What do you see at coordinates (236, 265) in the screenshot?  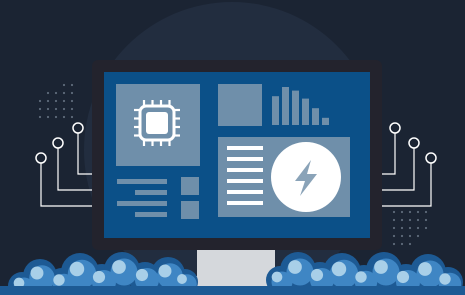 I see `monitor-stand` at bounding box center [236, 265].